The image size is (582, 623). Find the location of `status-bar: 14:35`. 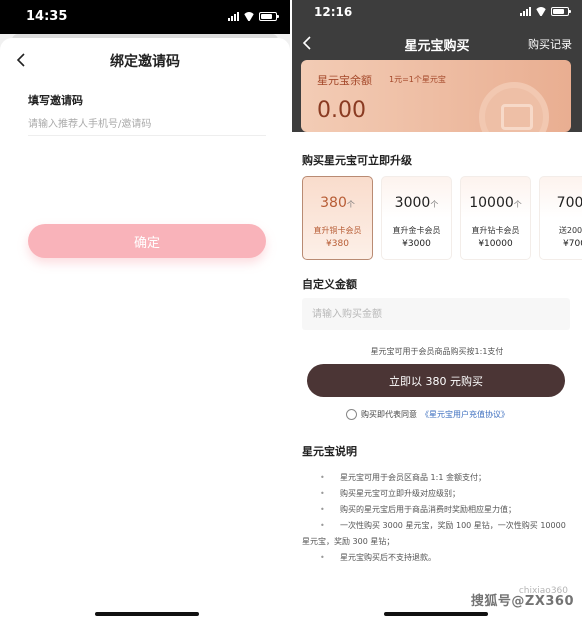

status-bar: 14:35 is located at coordinates (145, 17).